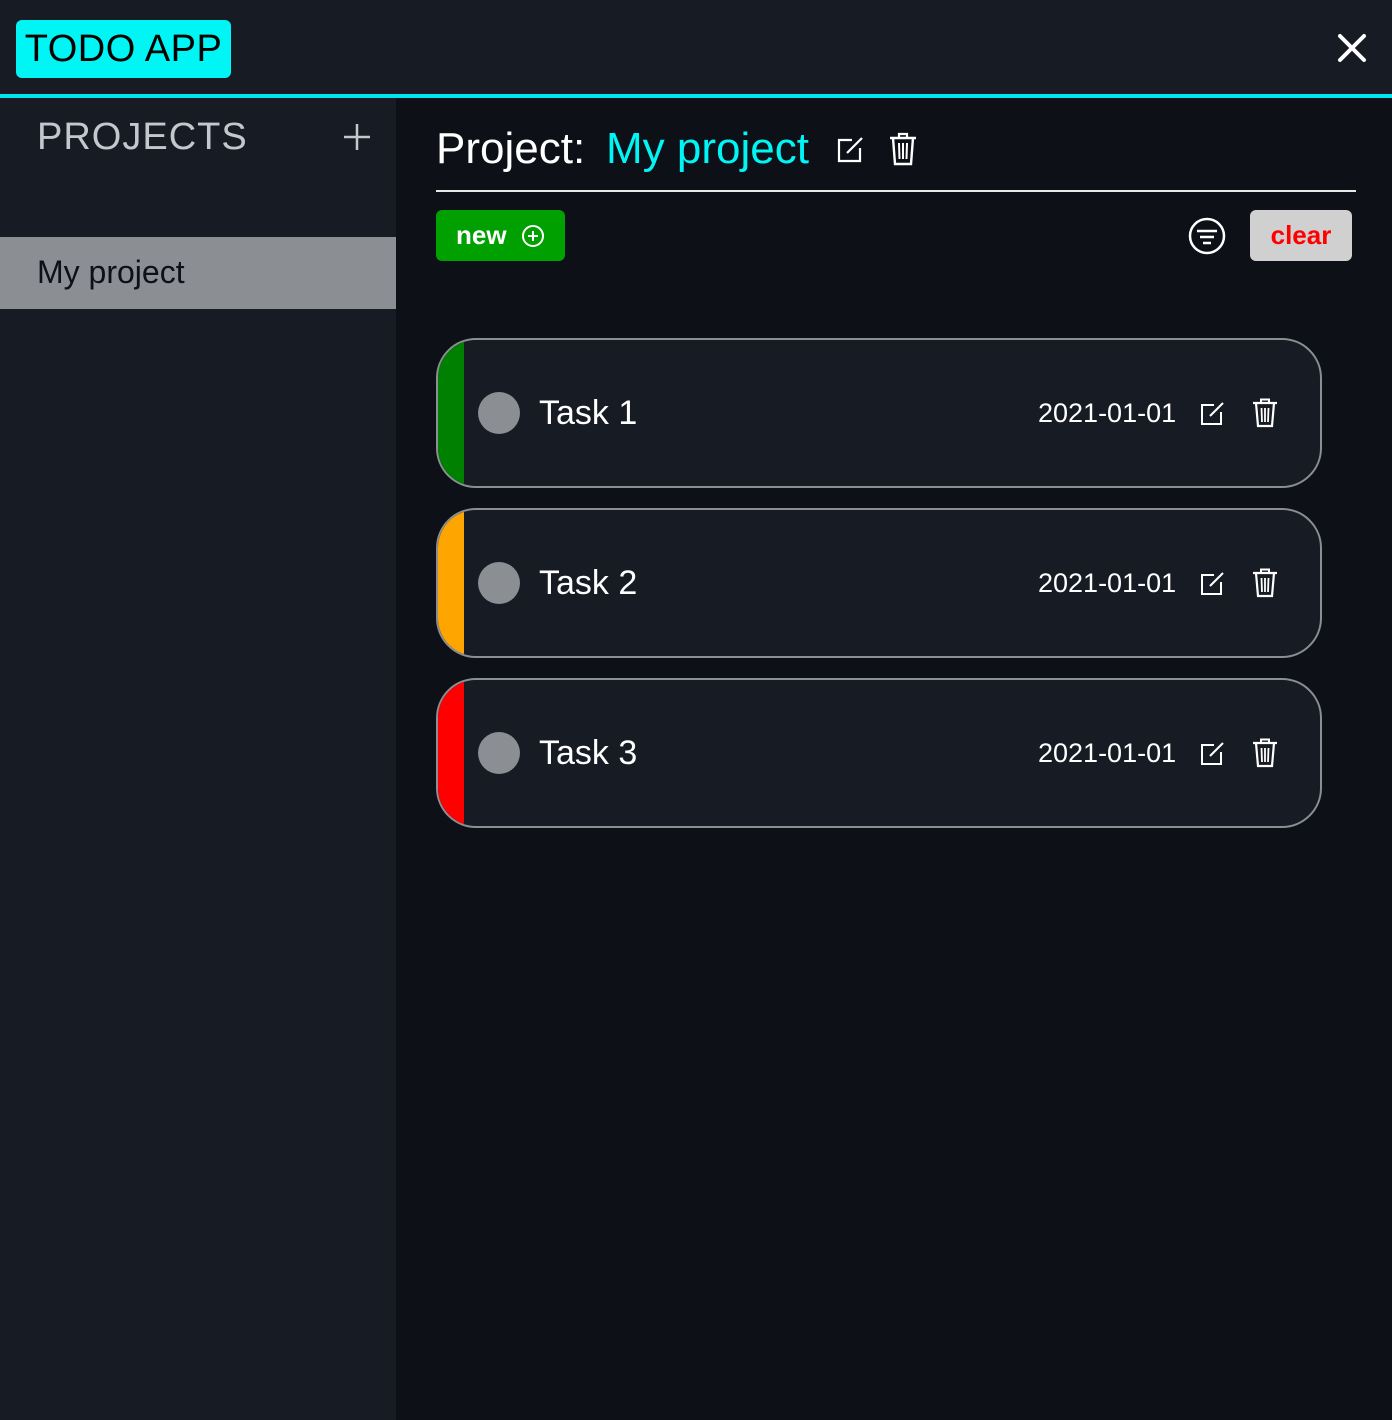  What do you see at coordinates (198, 273) in the screenshot?
I see `sidebar-item-my-project: My project` at bounding box center [198, 273].